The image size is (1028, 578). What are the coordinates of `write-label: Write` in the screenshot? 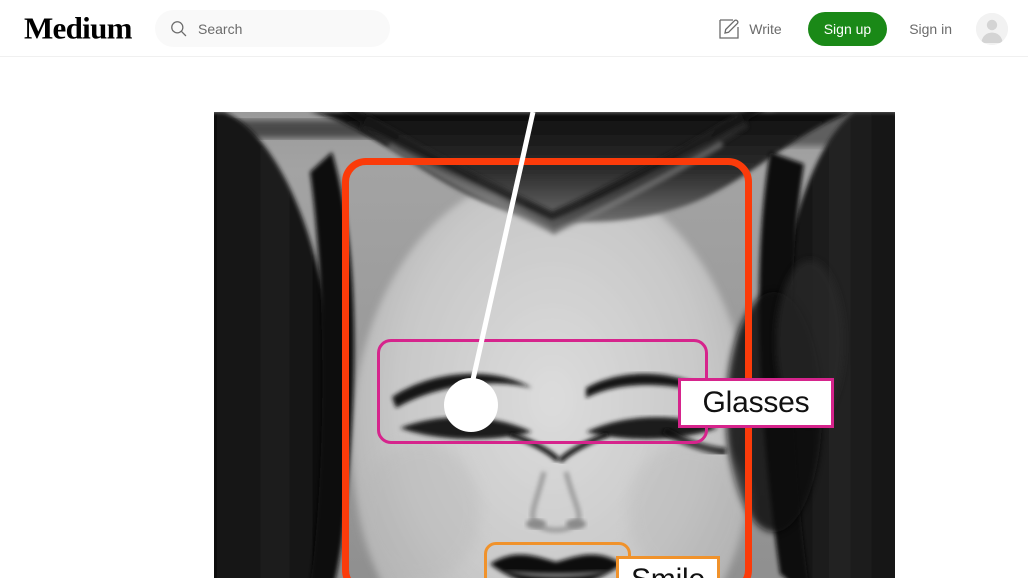 It's located at (765, 28).